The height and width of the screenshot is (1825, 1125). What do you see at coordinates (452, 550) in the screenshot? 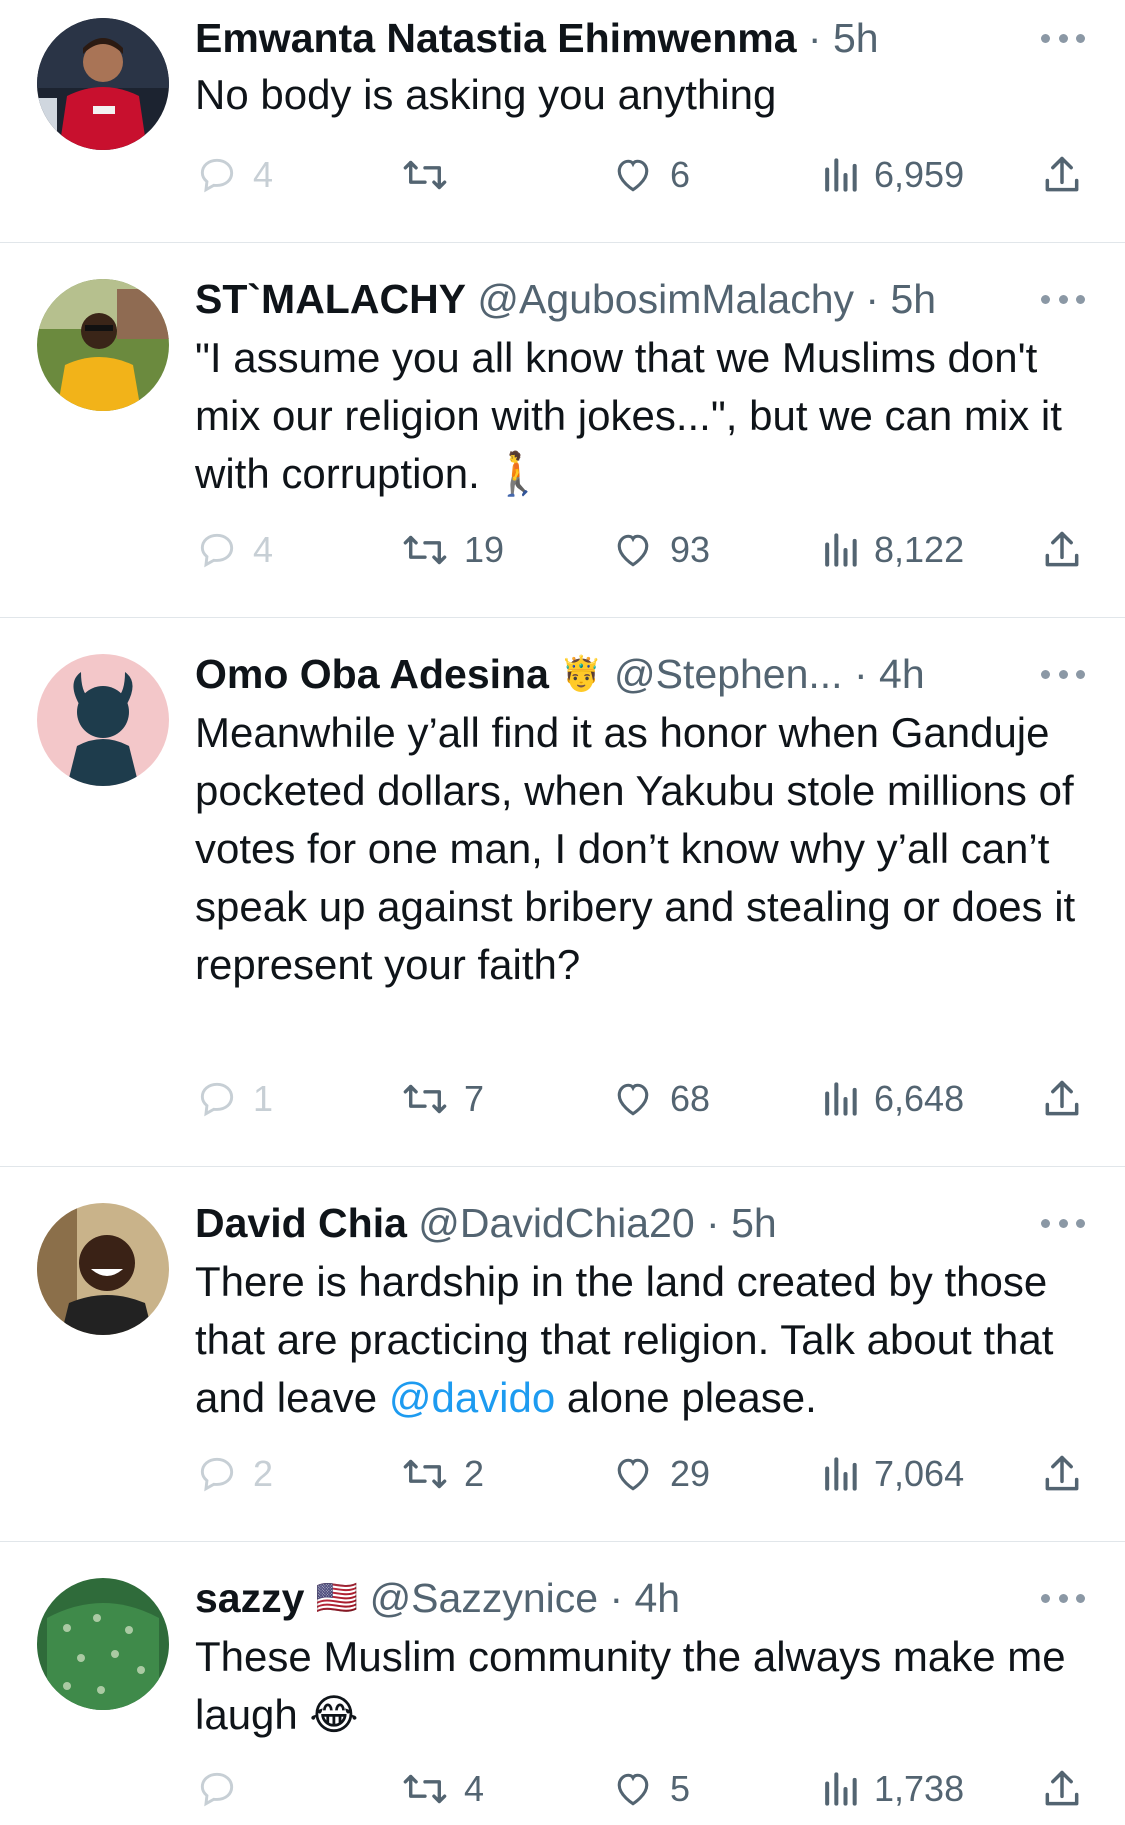
I see `retweet-button: 19` at bounding box center [452, 550].